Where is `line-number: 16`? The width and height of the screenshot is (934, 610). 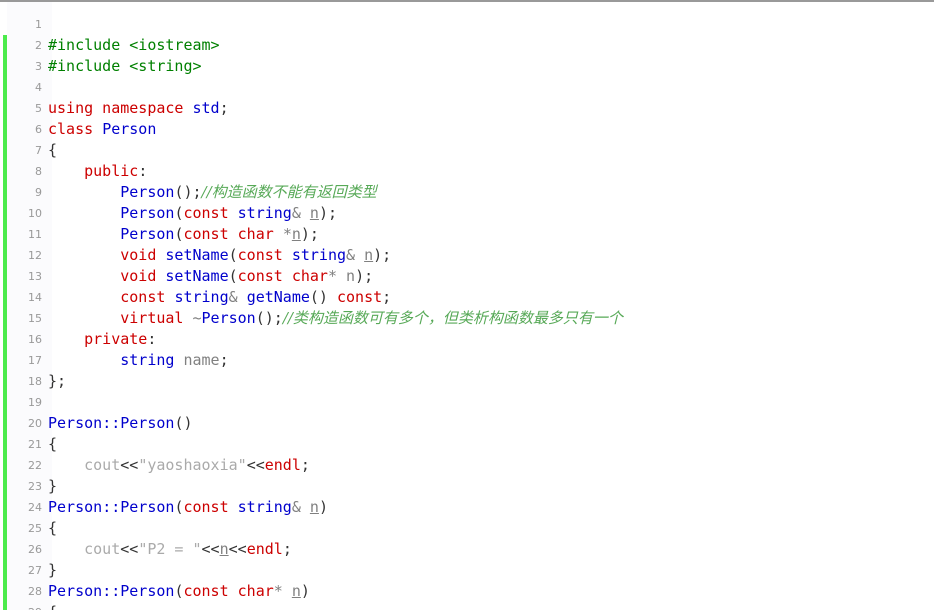 line-number: 16 is located at coordinates (35, 339).